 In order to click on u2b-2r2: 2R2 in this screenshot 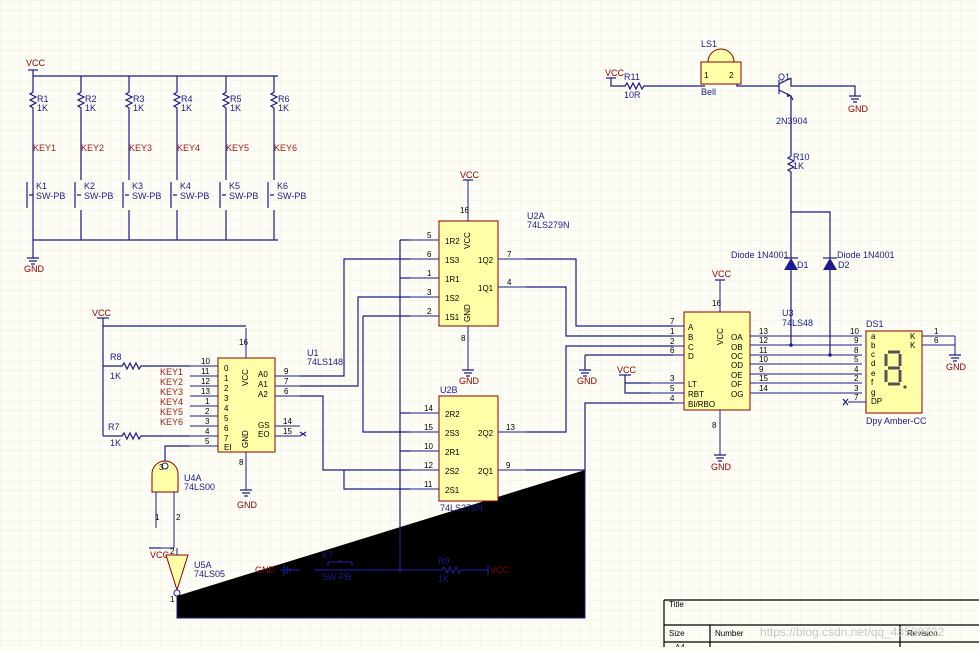, I will do `click(452, 414)`.